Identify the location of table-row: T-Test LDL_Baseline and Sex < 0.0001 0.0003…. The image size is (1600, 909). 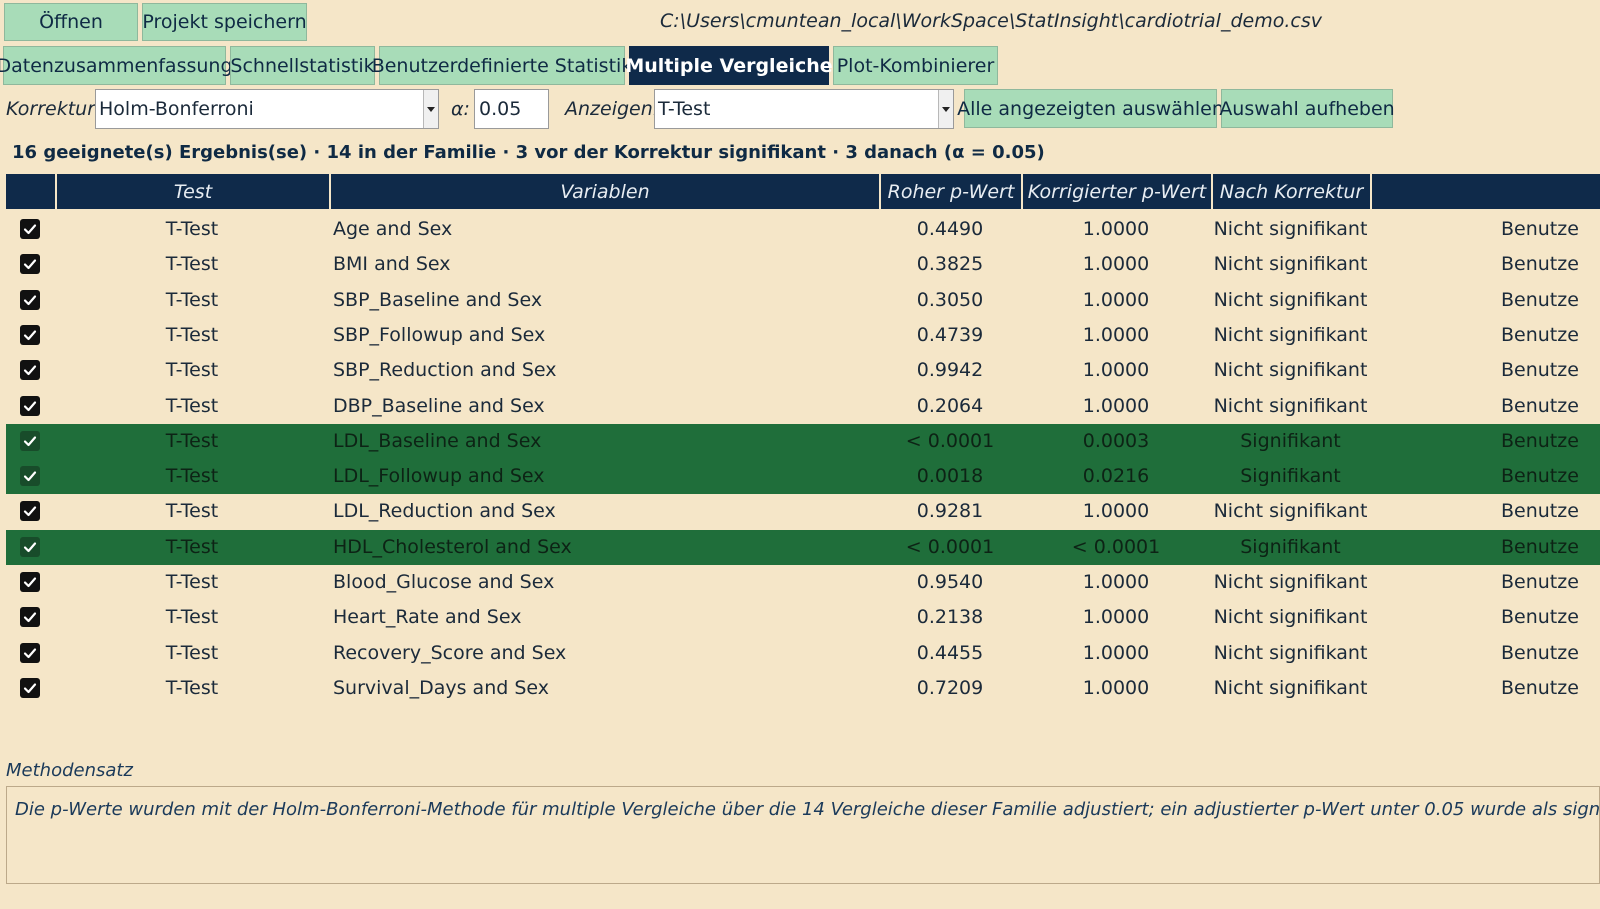
(803, 441).